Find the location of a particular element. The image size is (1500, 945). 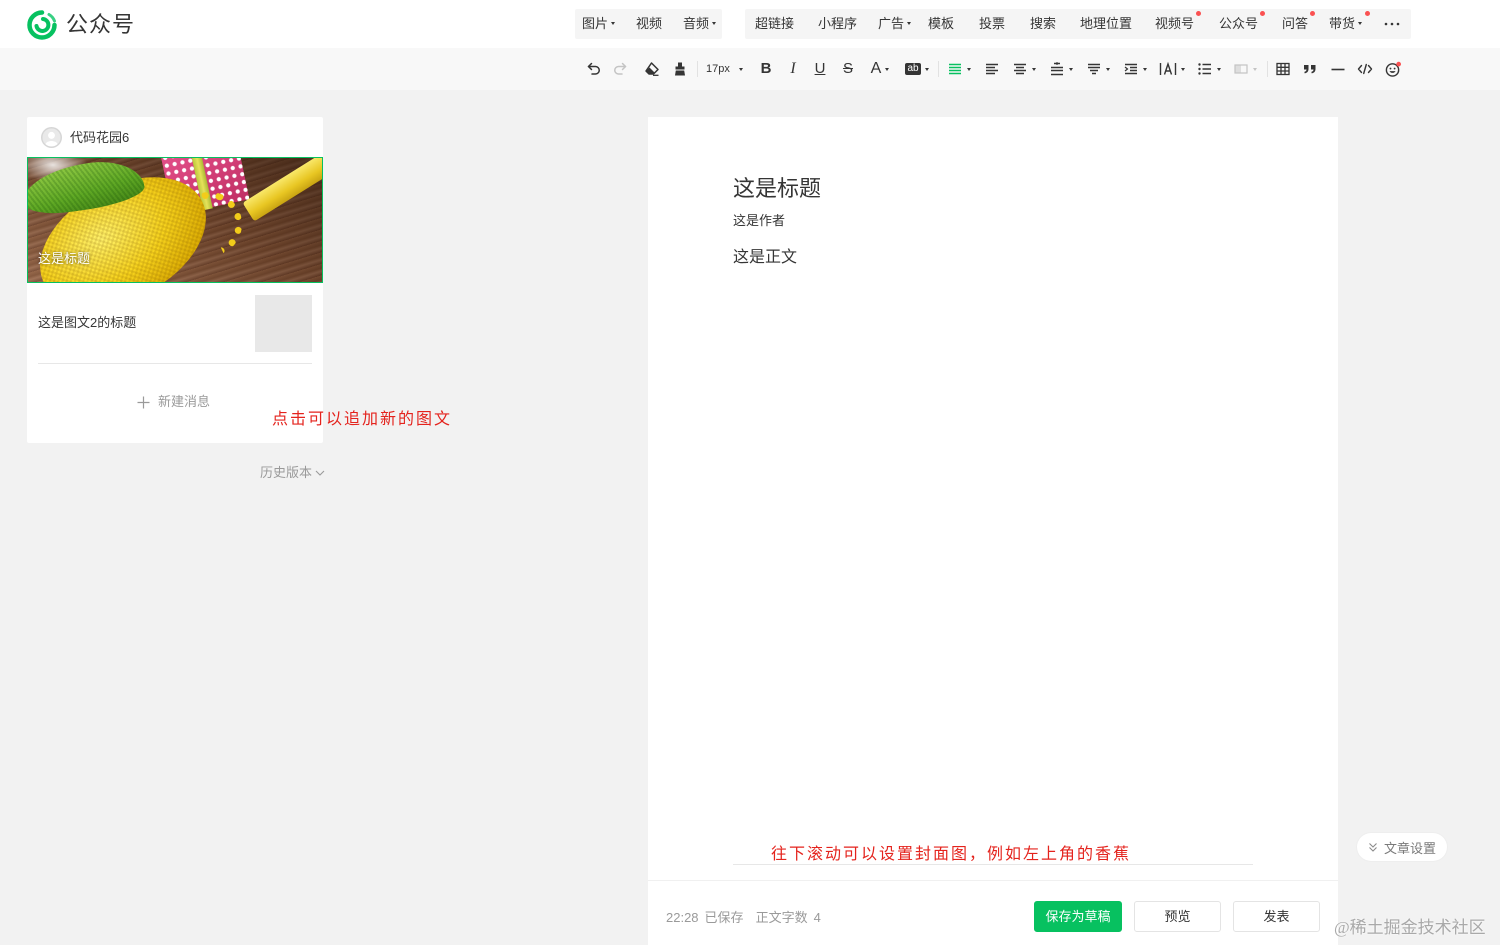

article-item: 这是图文2的标题 is located at coordinates (175, 323).